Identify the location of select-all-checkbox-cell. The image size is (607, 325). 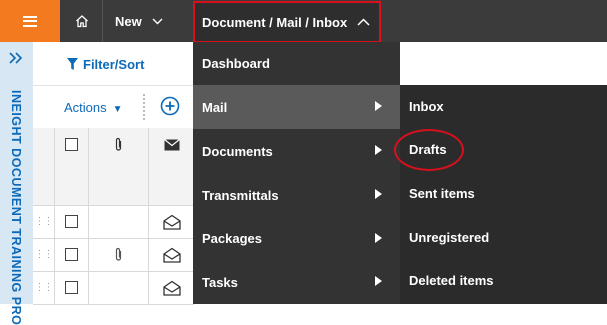
(72, 144).